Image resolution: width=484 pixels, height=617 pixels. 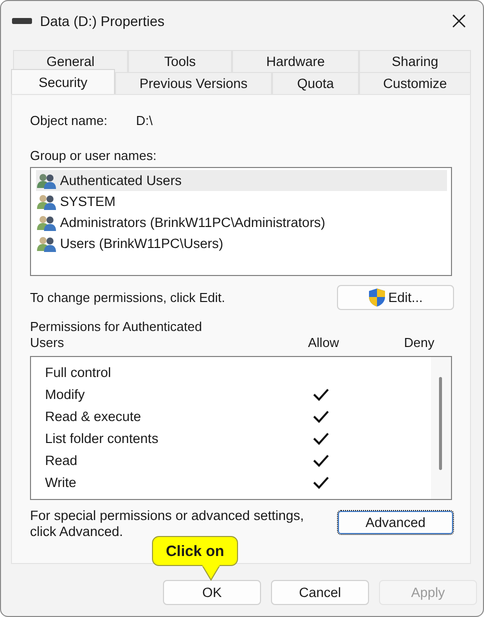 What do you see at coordinates (128, 297) in the screenshot?
I see `edit-hint: To change permissions, click Edit.` at bounding box center [128, 297].